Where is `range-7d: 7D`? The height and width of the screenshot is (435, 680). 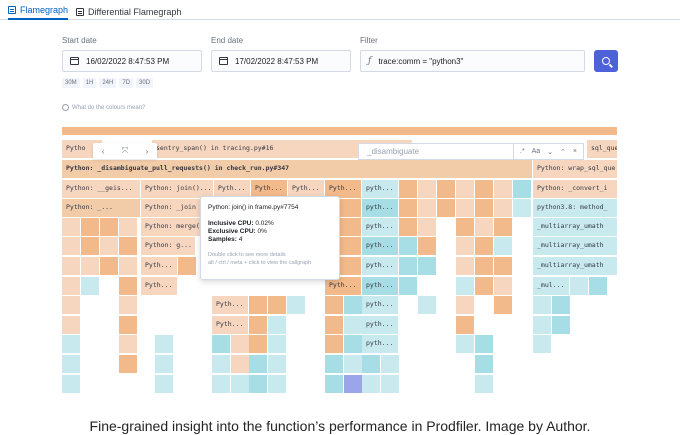 range-7d: 7D is located at coordinates (126, 83).